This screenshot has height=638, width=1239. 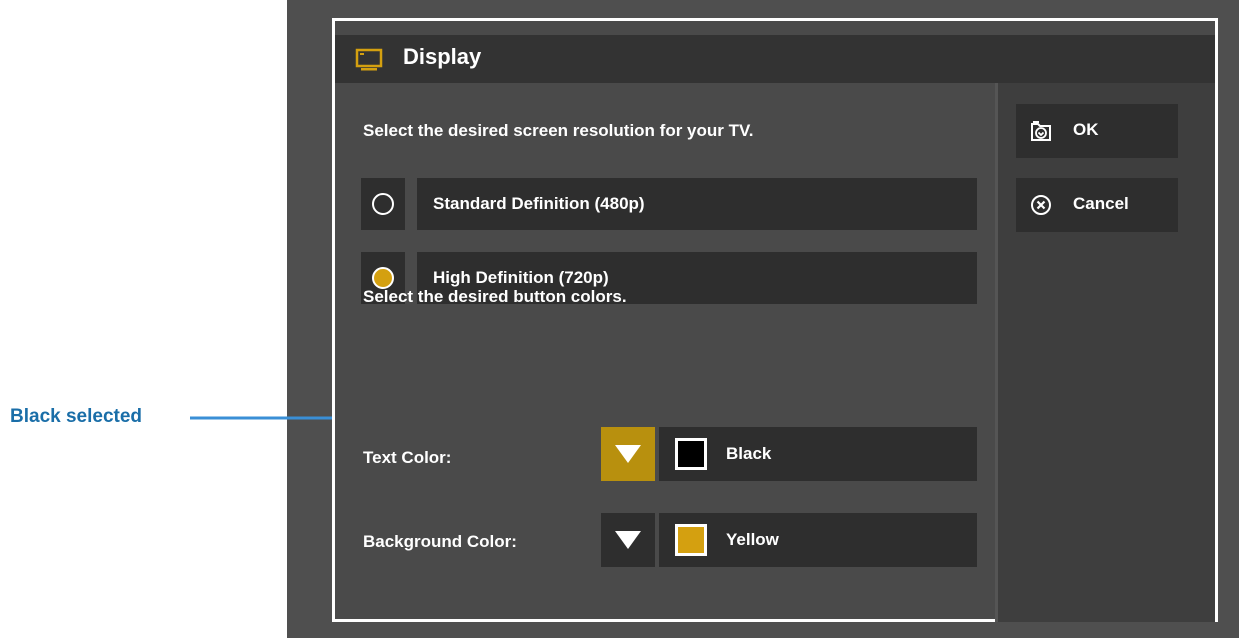 I want to click on dialog-title: Display, so click(x=442, y=56).